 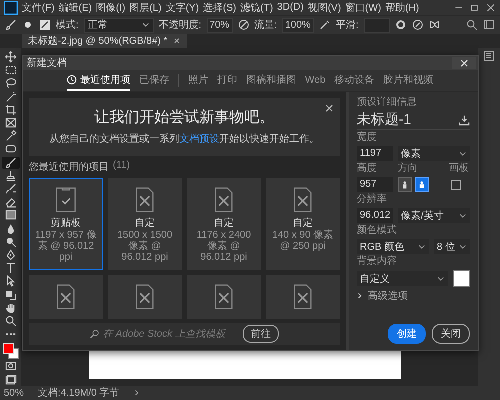 I want to click on menu-item: 编辑(E), so click(x=75, y=7).